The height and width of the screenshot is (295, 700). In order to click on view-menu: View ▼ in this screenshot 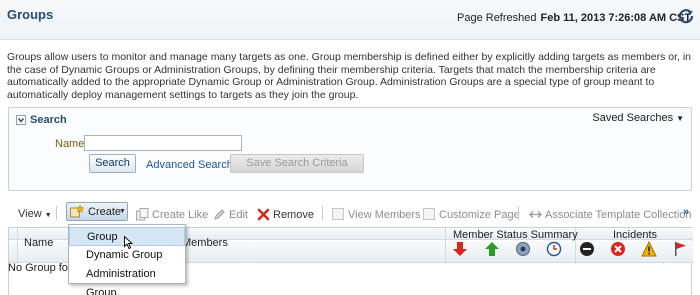, I will do `click(35, 214)`.